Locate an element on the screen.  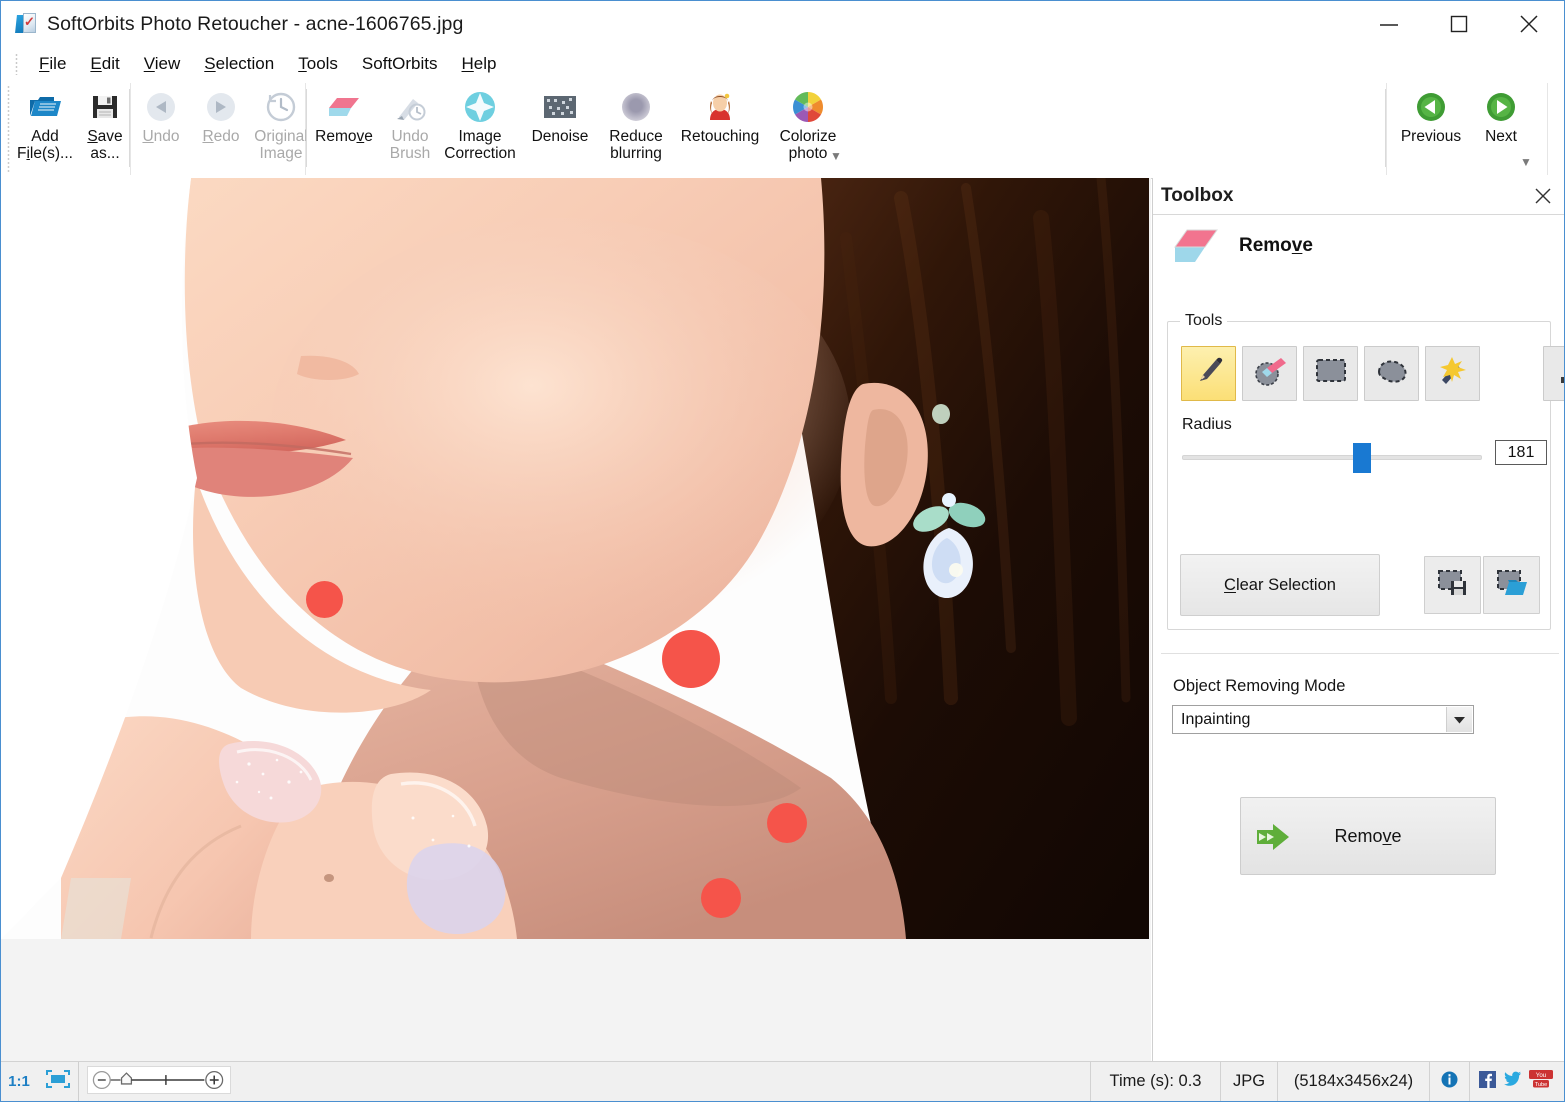
floppy-disk-icon is located at coordinates (105, 107).